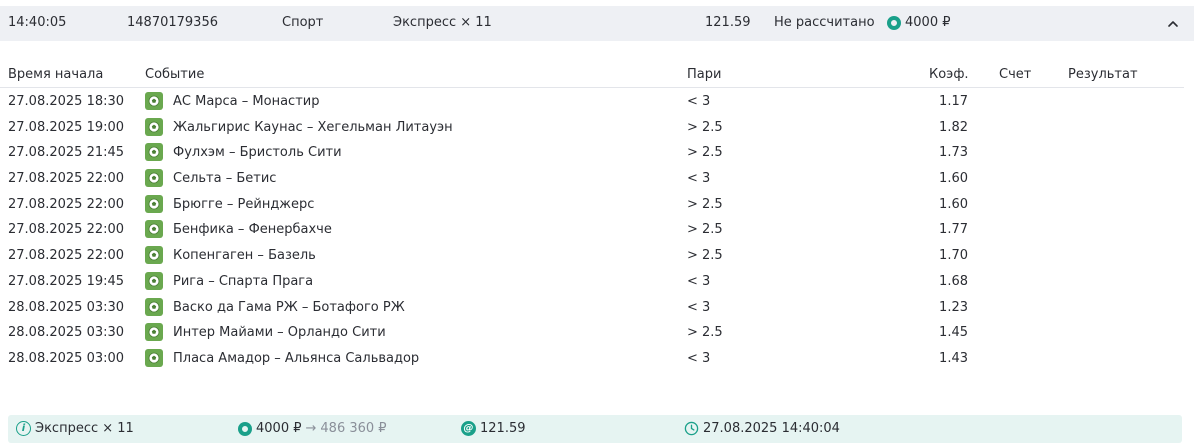 The width and height of the screenshot is (1200, 447). I want to click on row-coef: 1.23, so click(953, 307).